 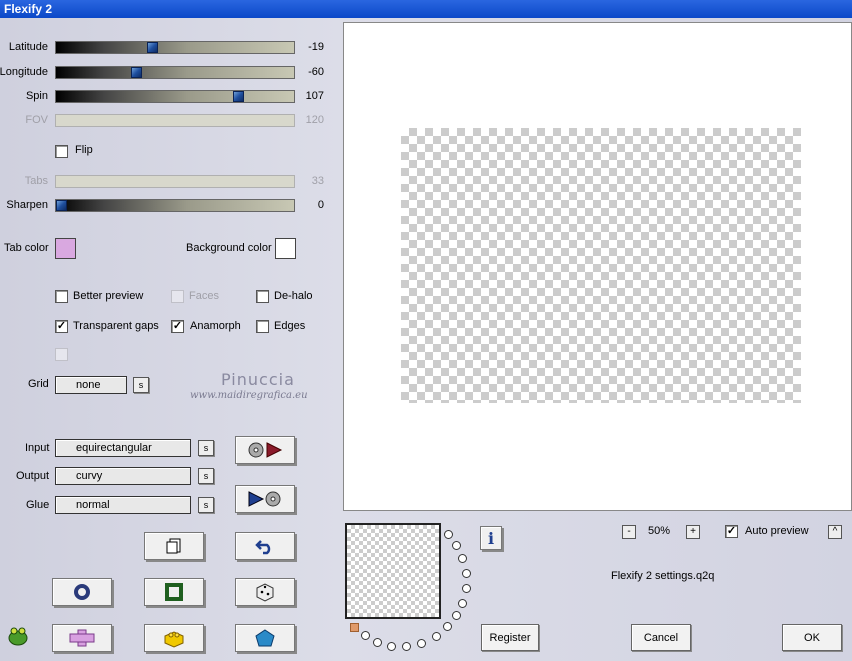 I want to click on latitude-slider, so click(x=175, y=47).